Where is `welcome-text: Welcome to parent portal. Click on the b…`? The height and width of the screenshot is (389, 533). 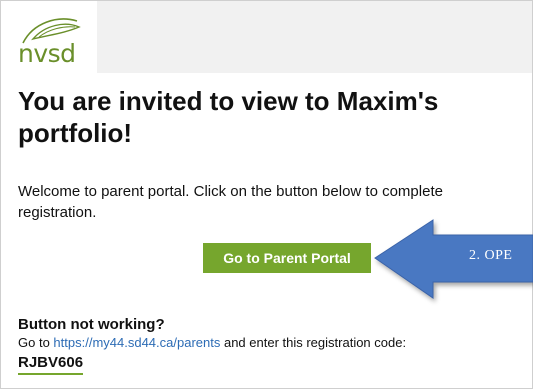
welcome-text: Welcome to parent portal. Click on the b… is located at coordinates (230, 202).